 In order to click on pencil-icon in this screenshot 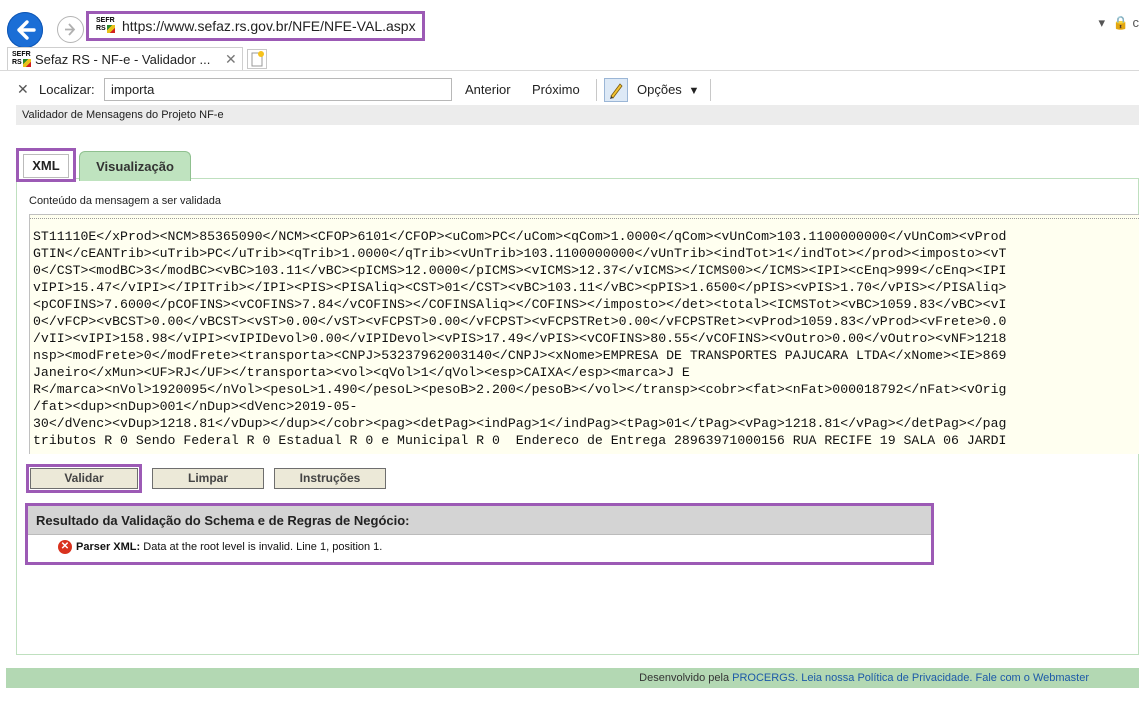, I will do `click(616, 91)`.